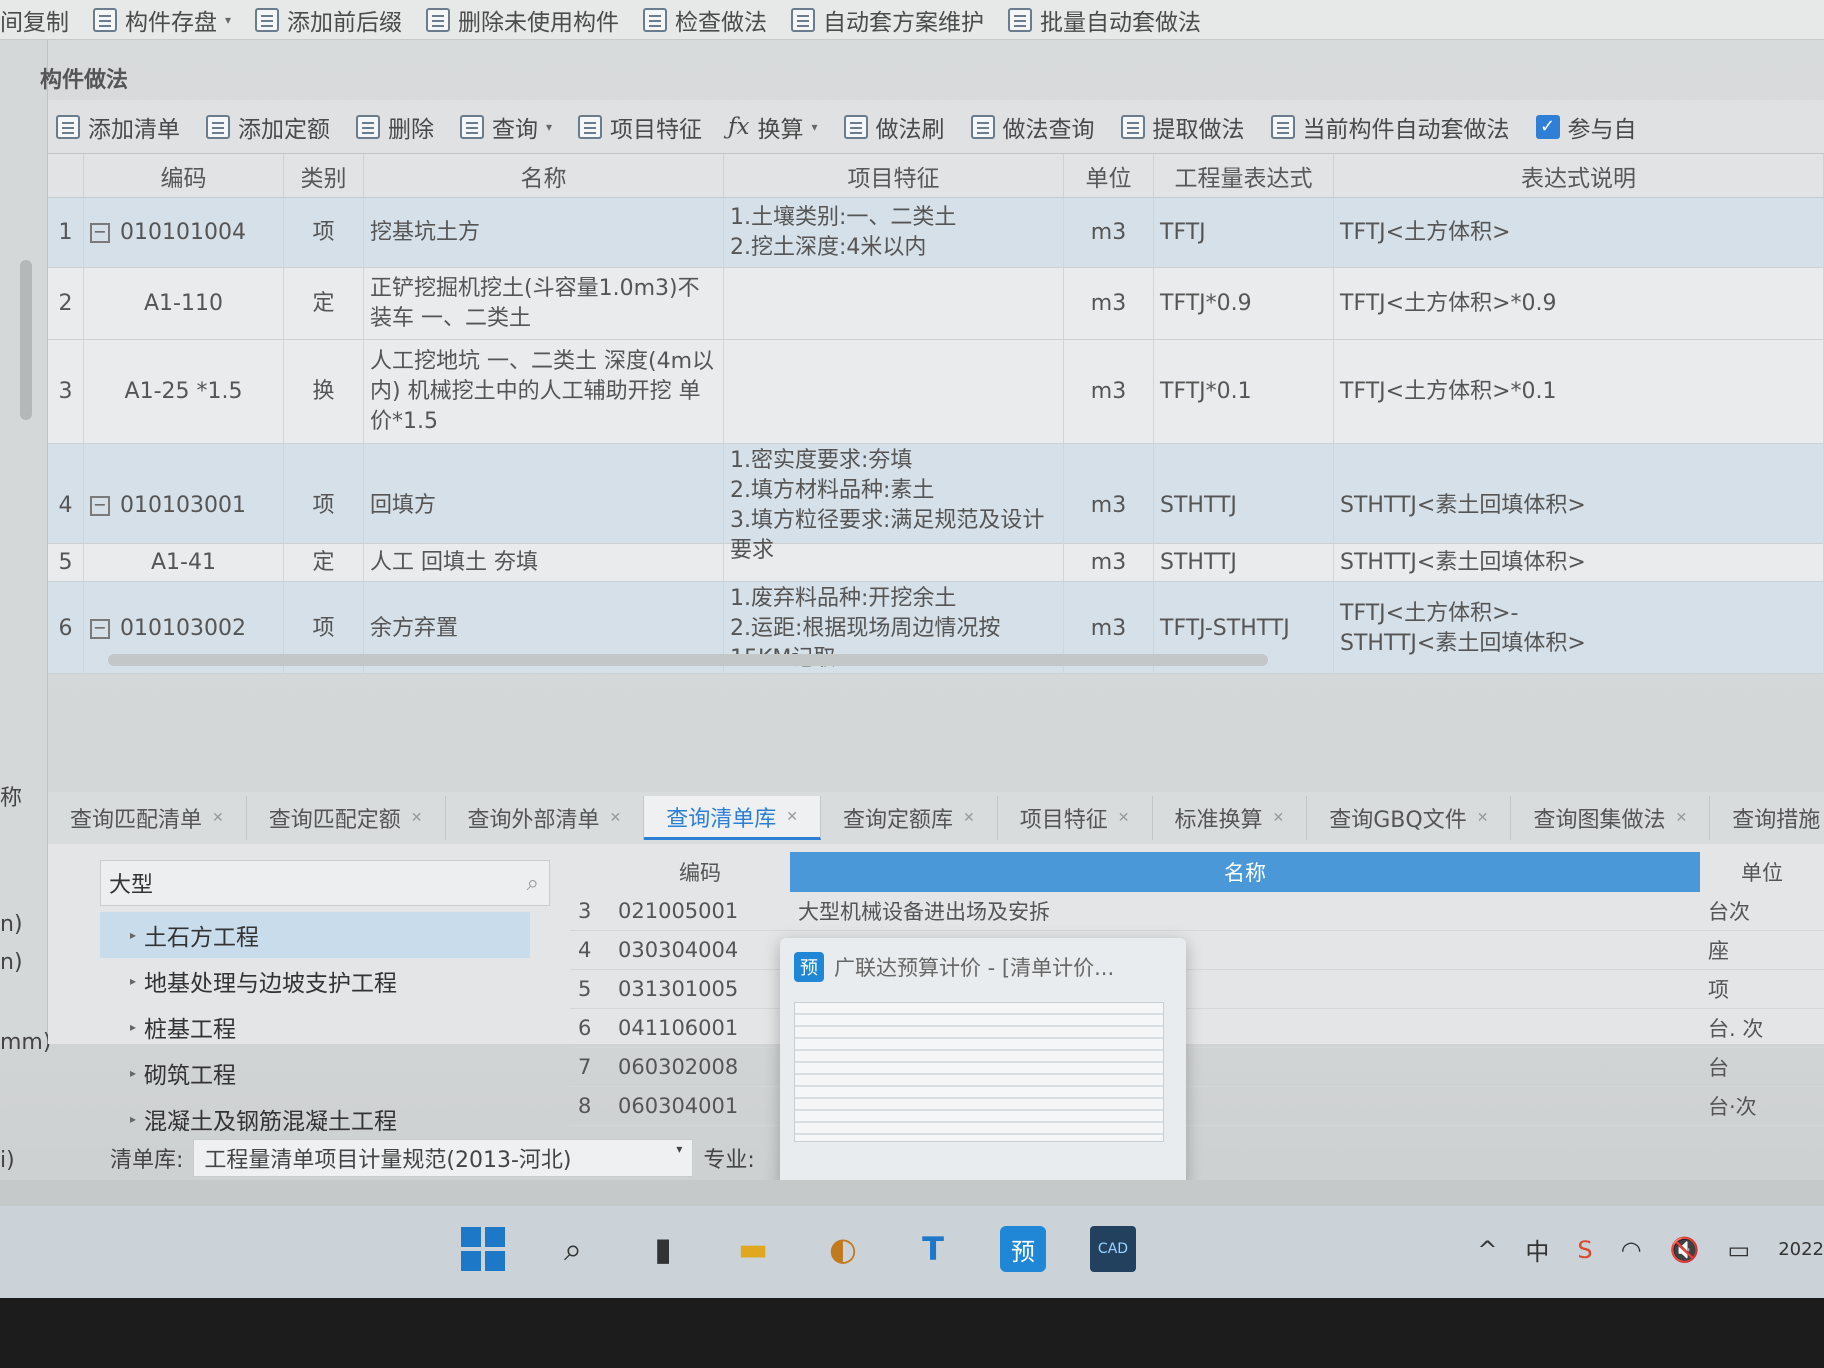 This screenshot has width=1824, height=1368. Describe the element at coordinates (1109, 175) in the screenshot. I see `header-unit: 单位` at that location.